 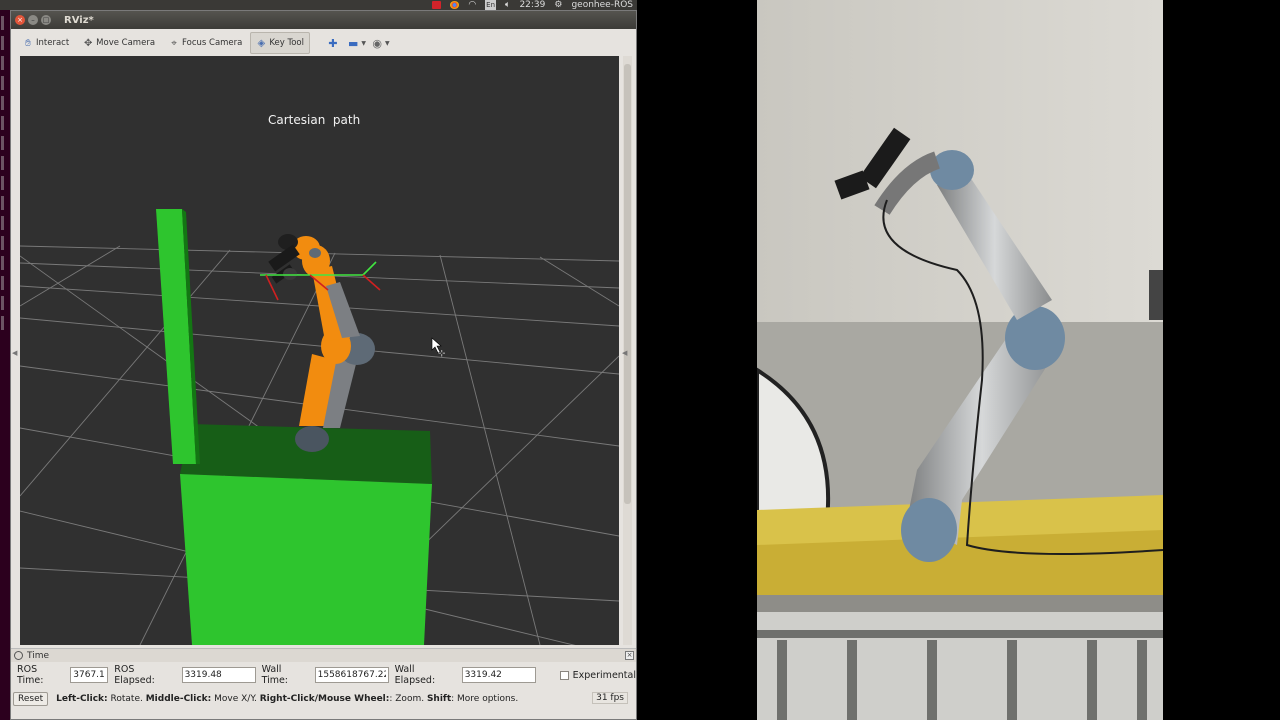 What do you see at coordinates (507, 5) in the screenshot?
I see `volume-icon: 🔈︎` at bounding box center [507, 5].